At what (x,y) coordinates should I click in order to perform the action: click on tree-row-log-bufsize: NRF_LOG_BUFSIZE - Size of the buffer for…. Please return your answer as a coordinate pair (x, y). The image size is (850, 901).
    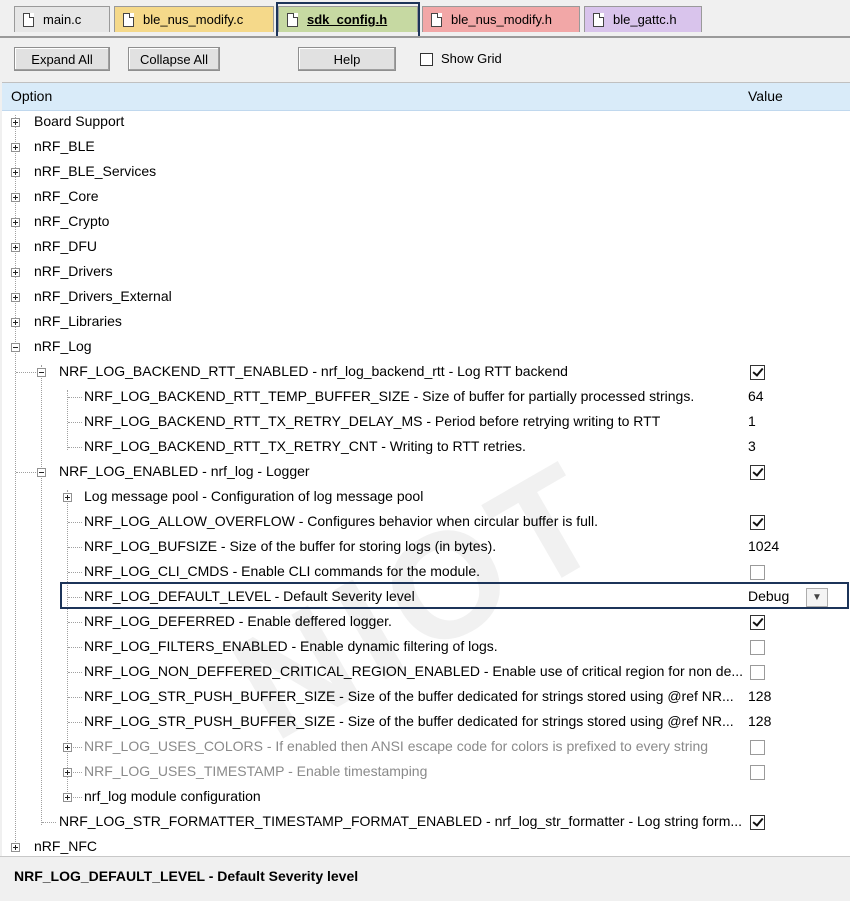
    Looking at the image, I should click on (426, 547).